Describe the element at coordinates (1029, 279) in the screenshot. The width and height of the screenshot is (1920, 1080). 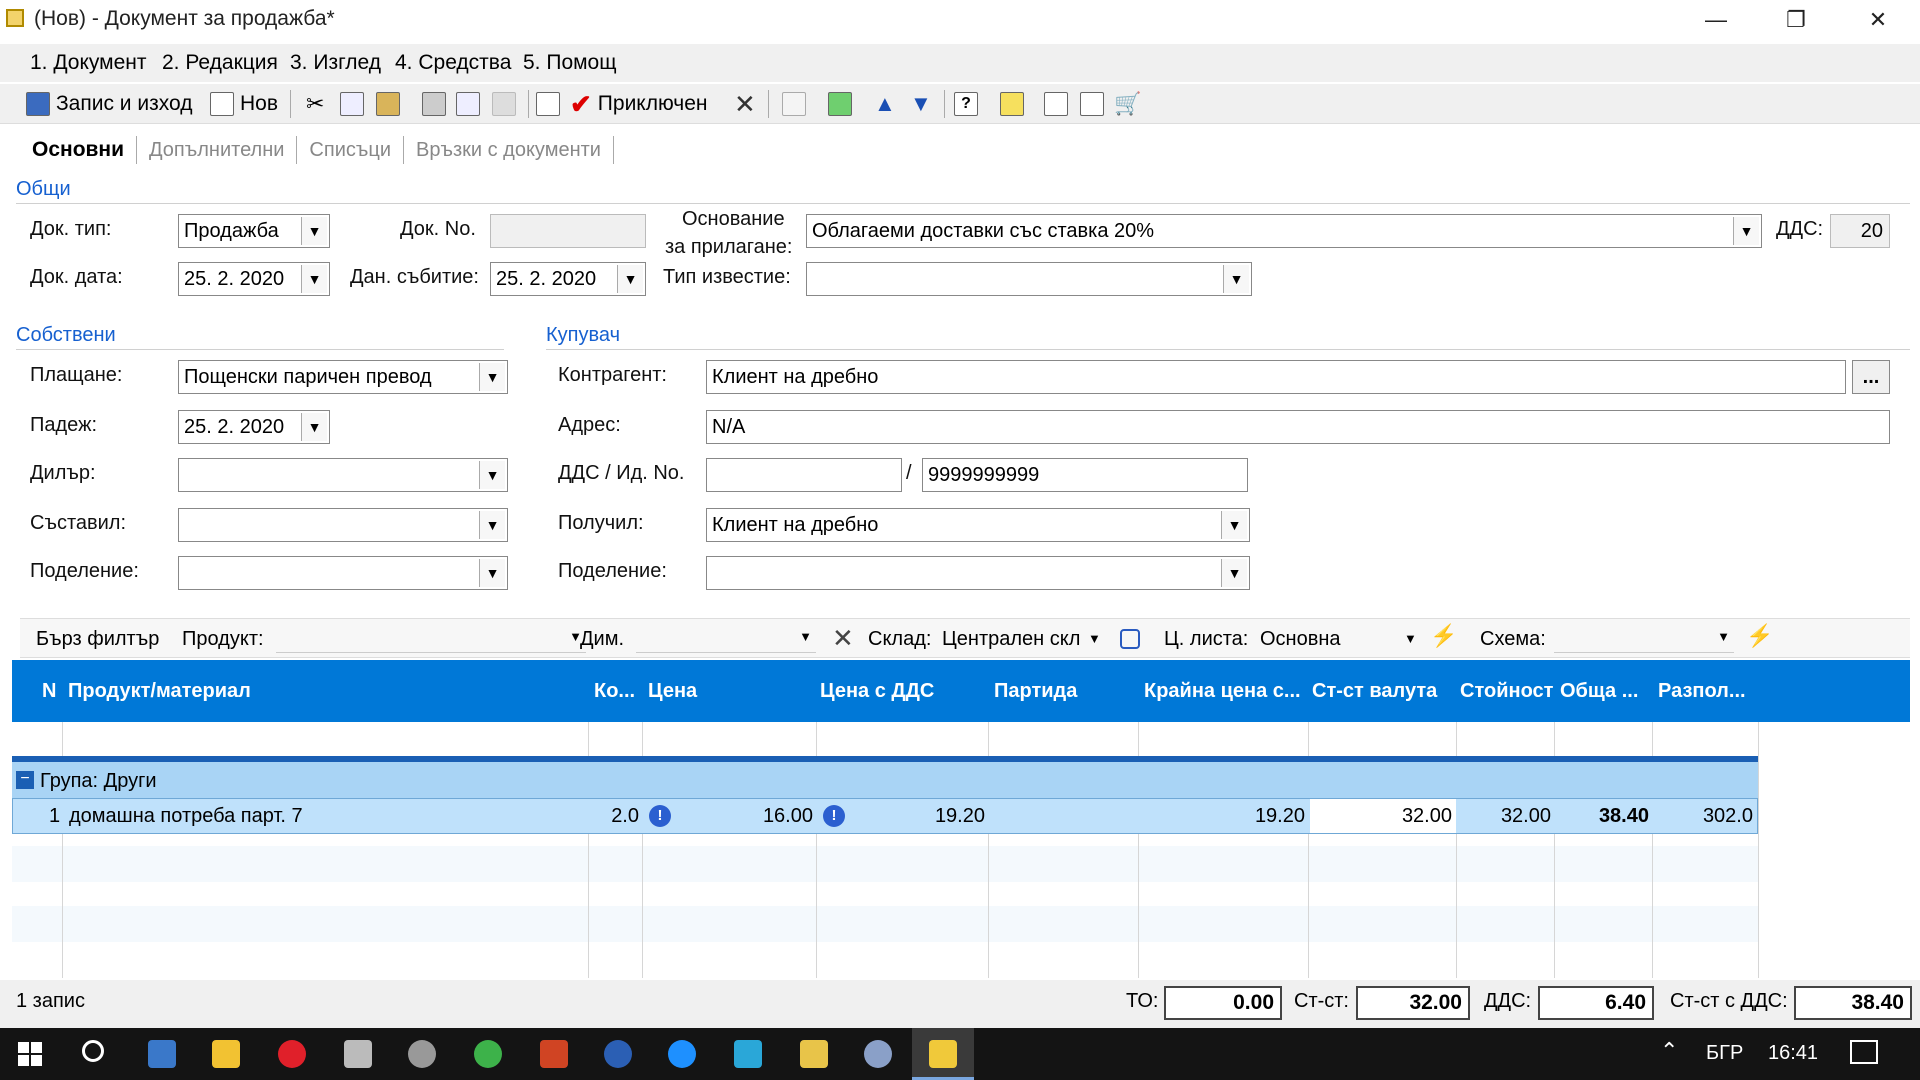
I see `notice-type-select: ▼` at that location.